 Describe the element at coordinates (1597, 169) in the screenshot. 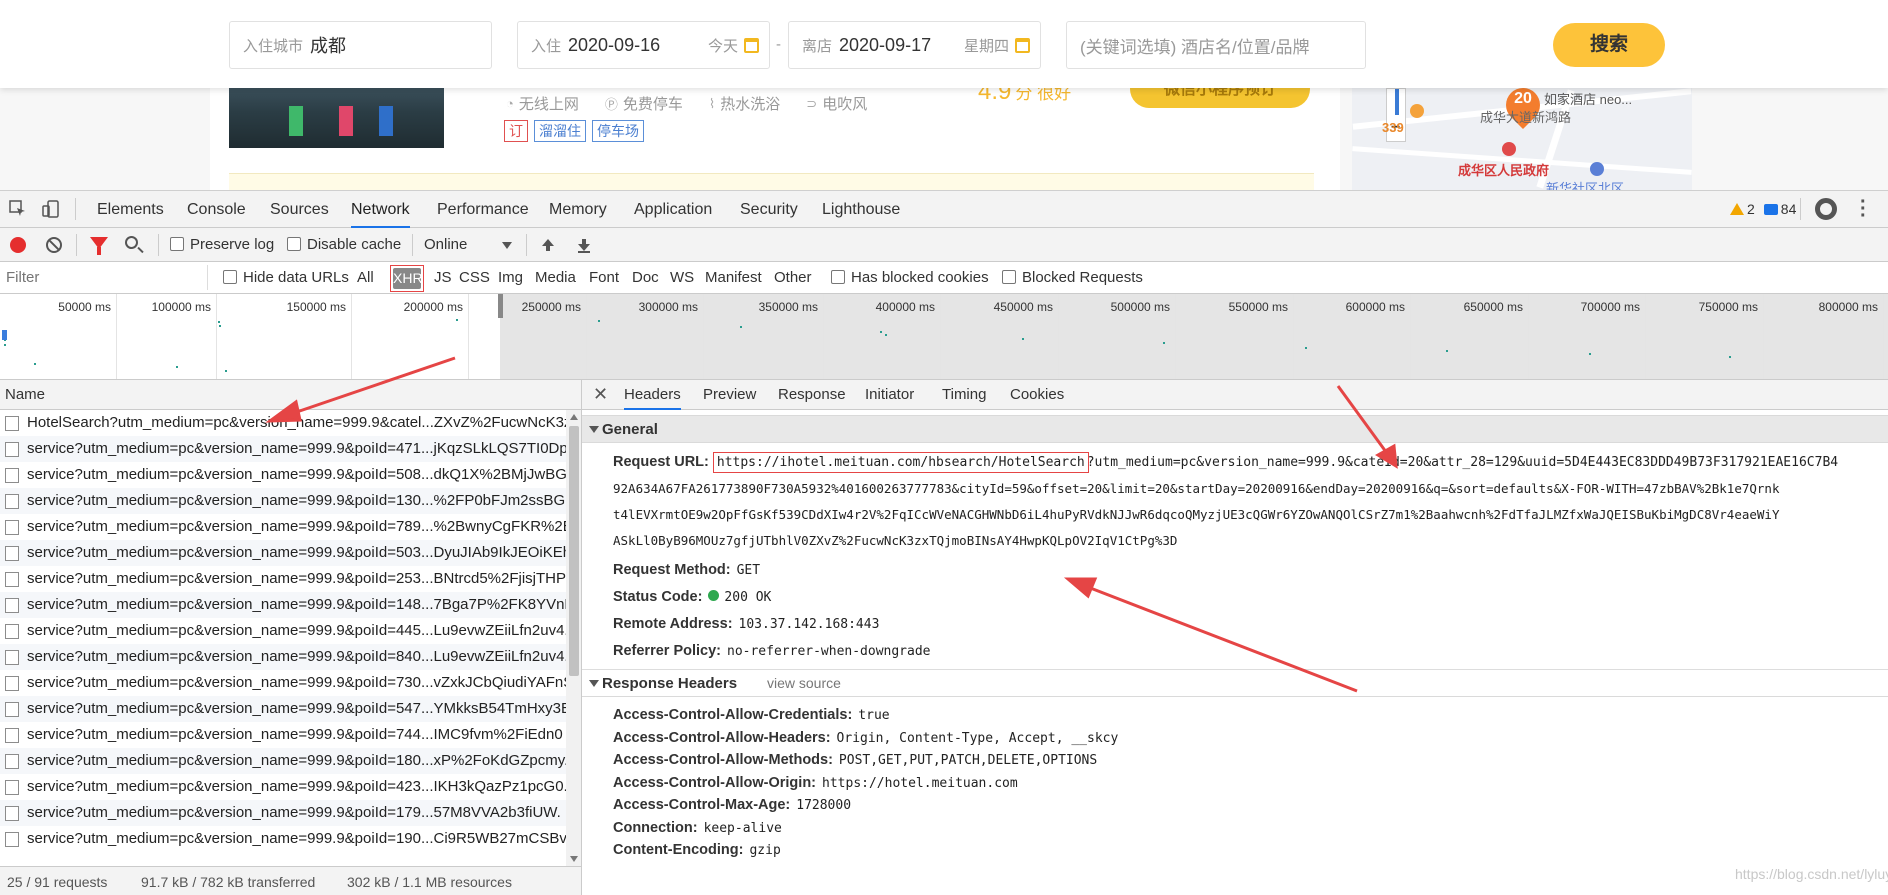

I see `community-marker-icon` at that location.